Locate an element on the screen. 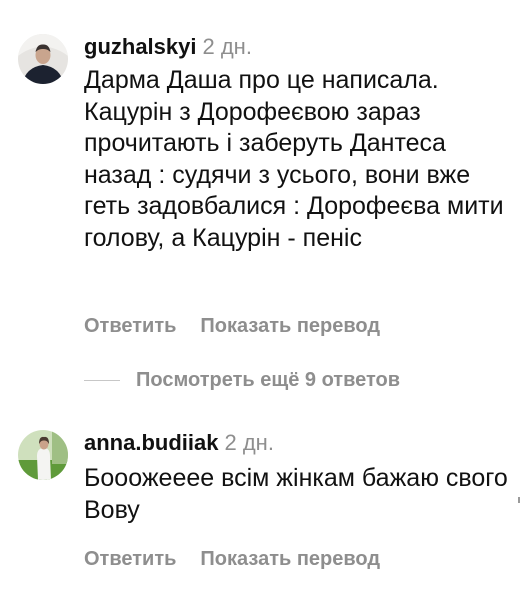  scroll-indicator is located at coordinates (519, 500).